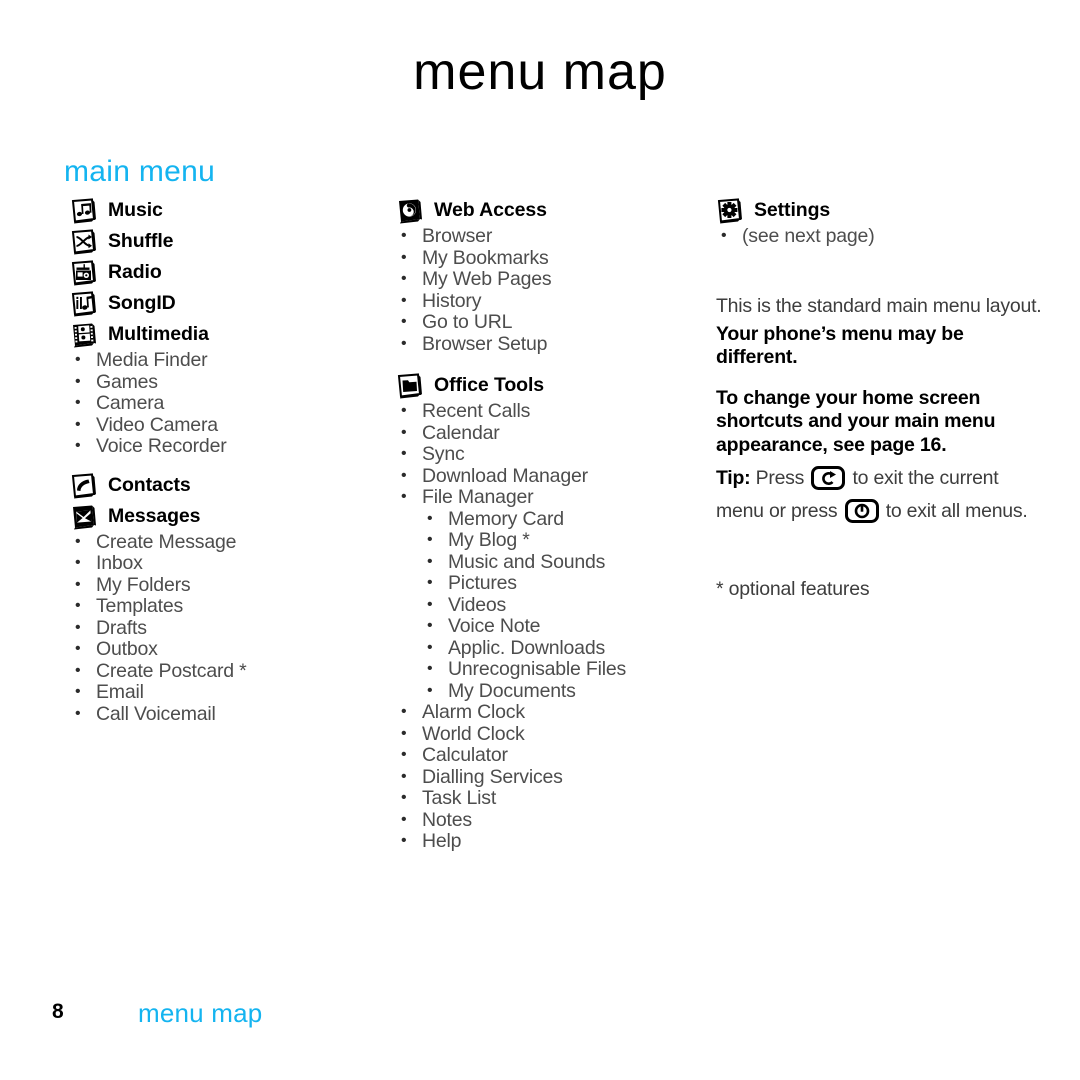  What do you see at coordinates (831, 444) in the screenshot?
I see `note-change-home-line3: appearance, see page 16.` at bounding box center [831, 444].